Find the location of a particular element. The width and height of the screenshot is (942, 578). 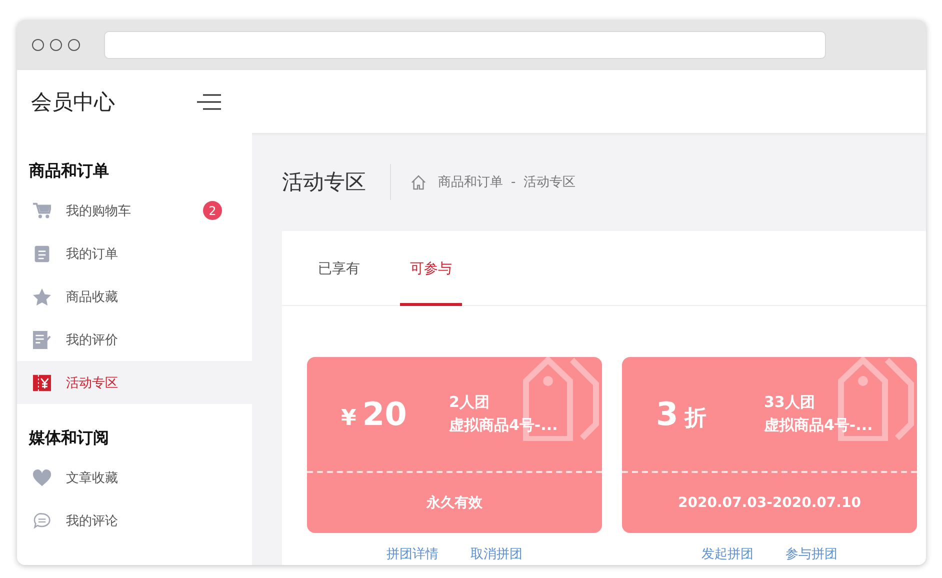

sidebar-item: 我的订单 is located at coordinates (134, 253).